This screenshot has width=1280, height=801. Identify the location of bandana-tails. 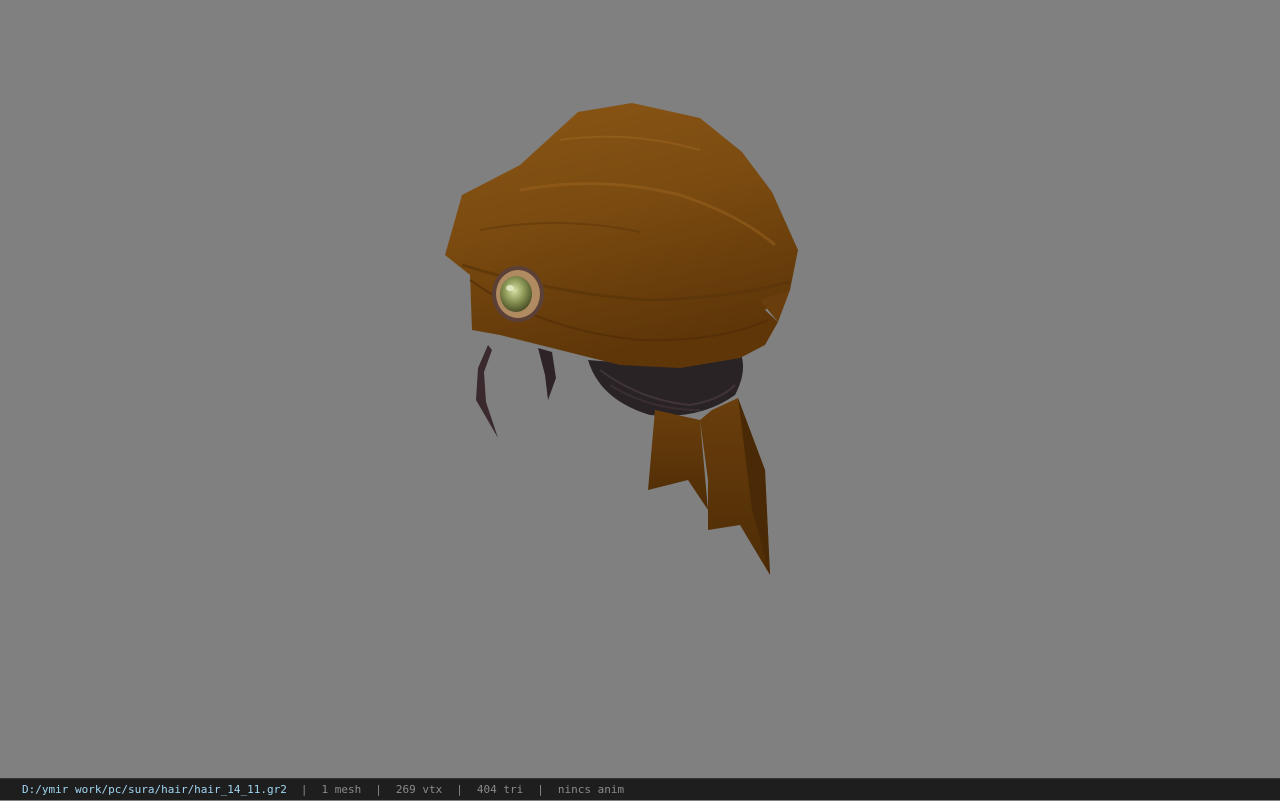
(709, 486).